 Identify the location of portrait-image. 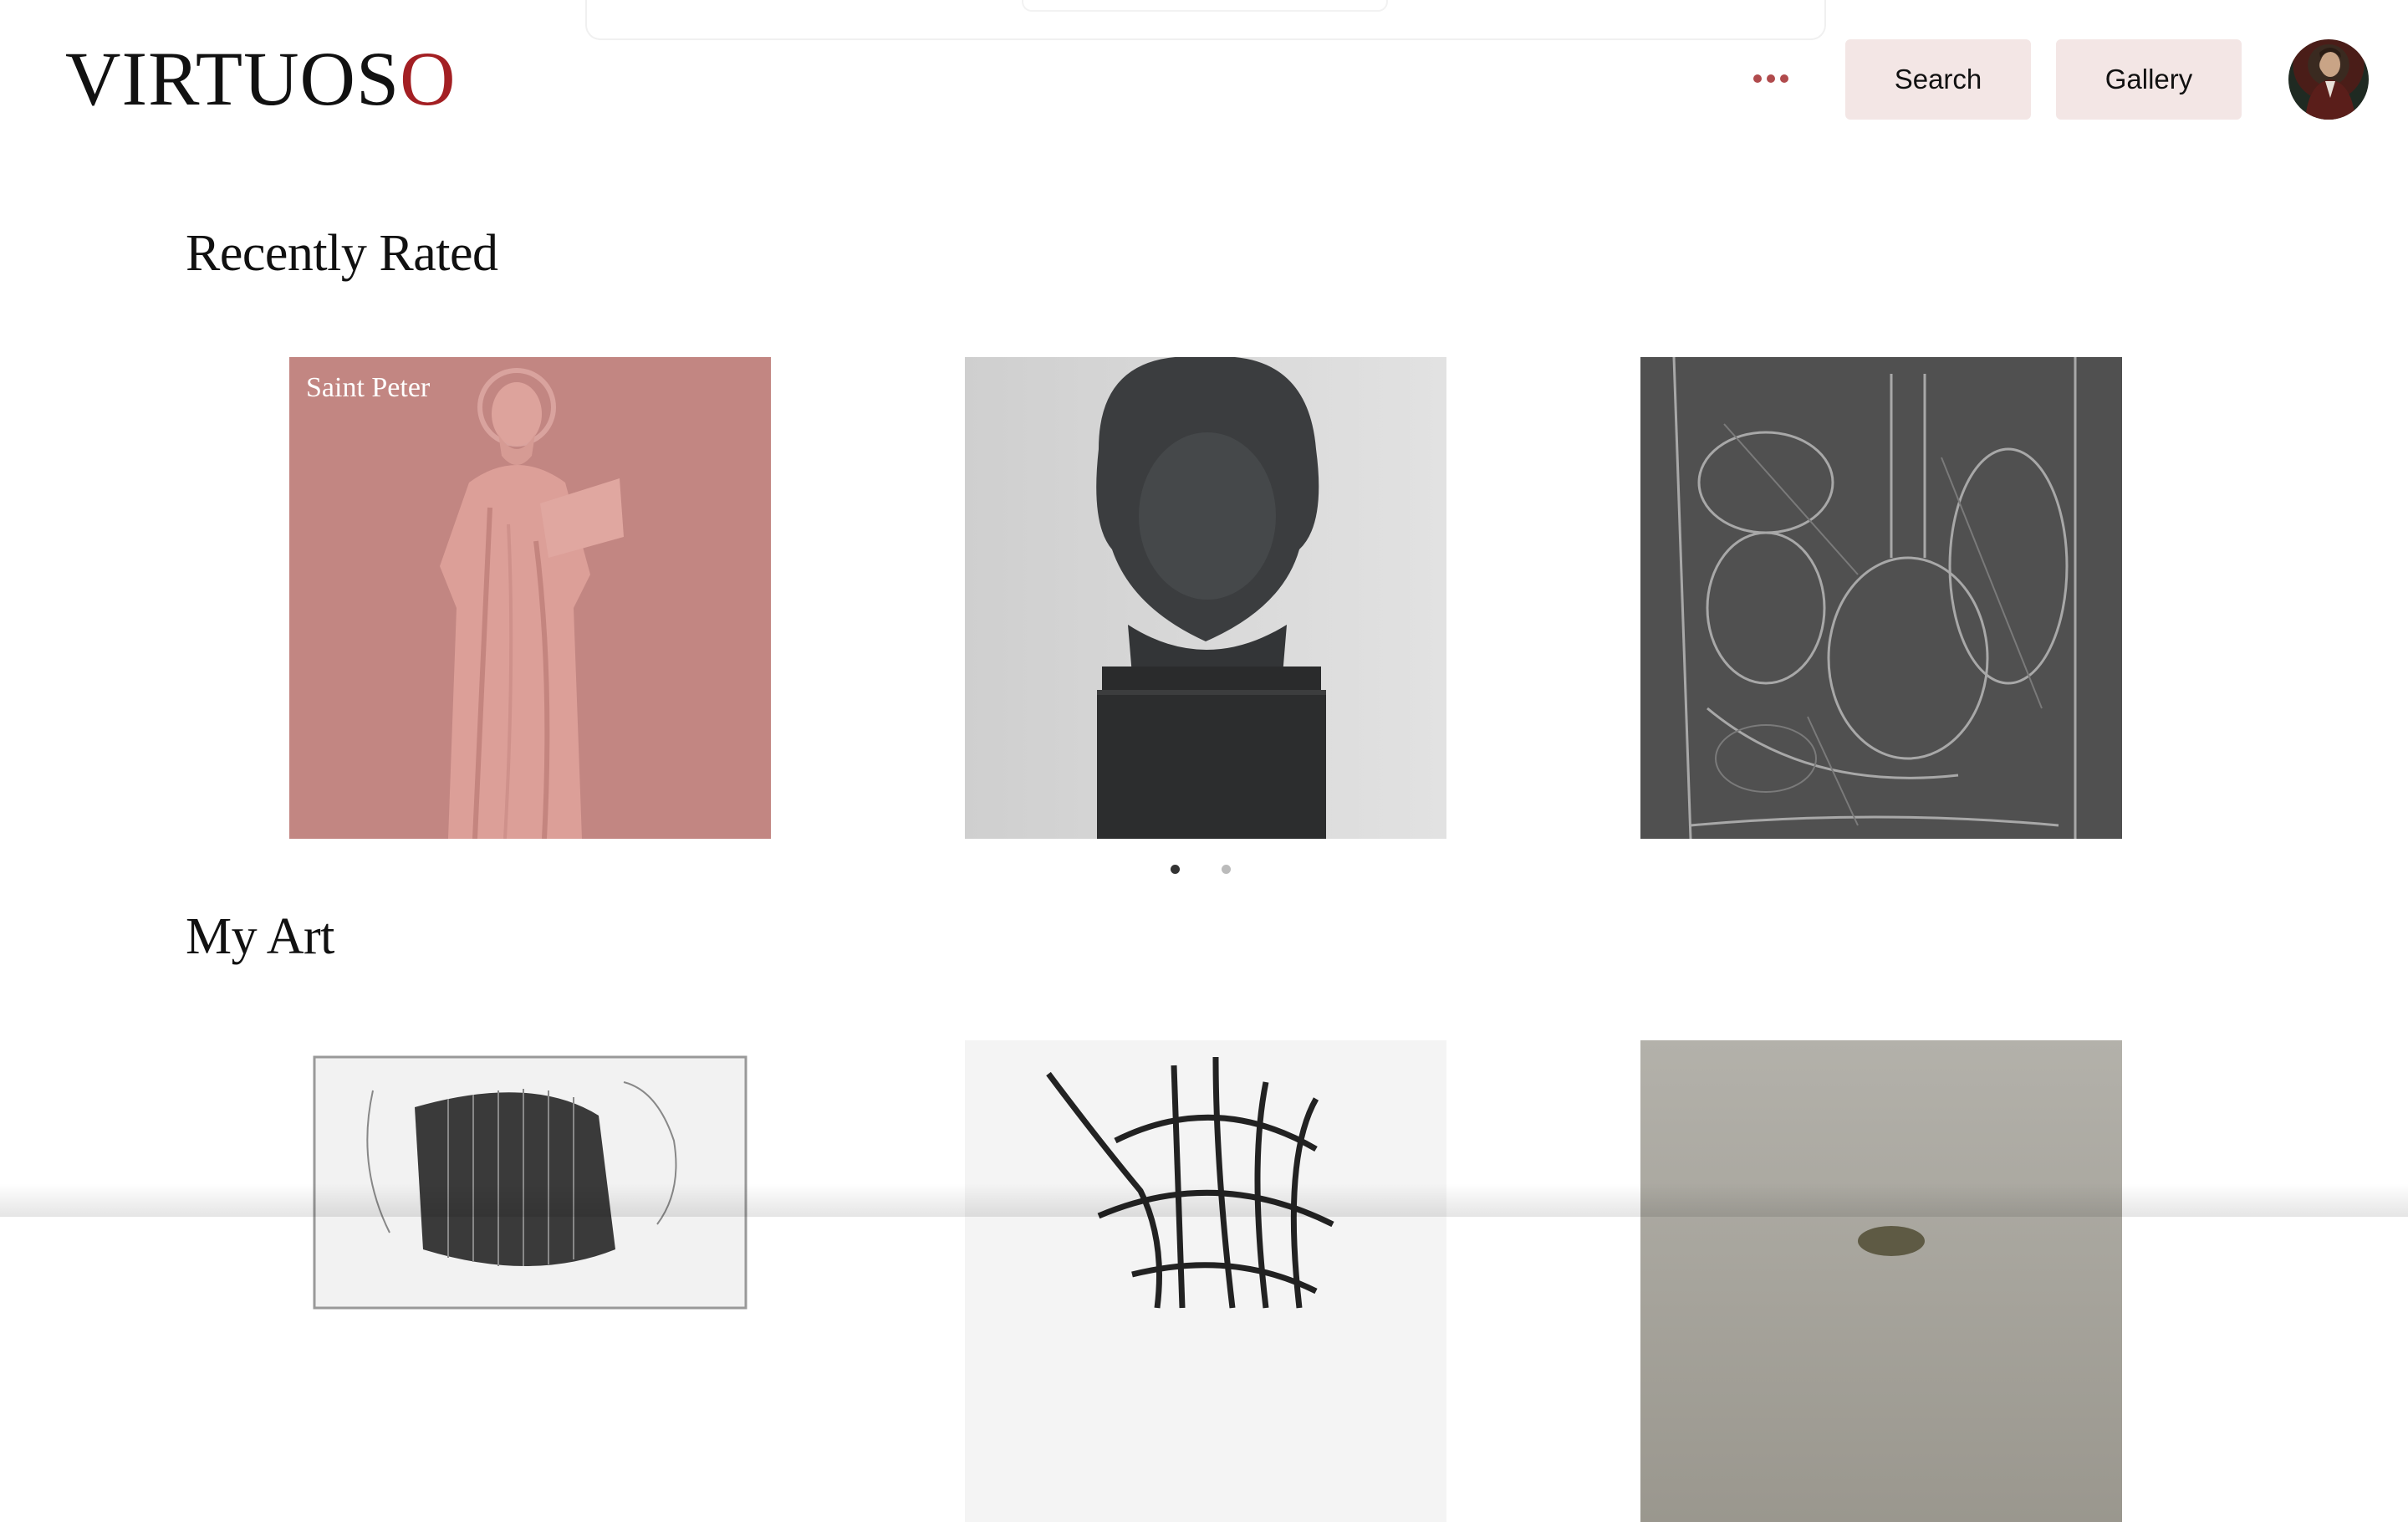
(2330, 84).